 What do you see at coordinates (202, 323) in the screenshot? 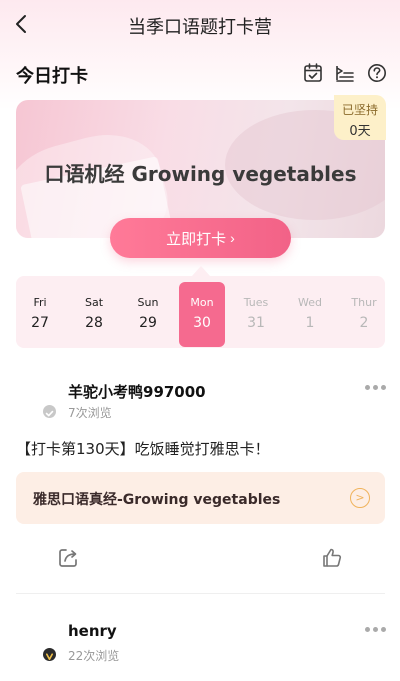
I see `day-date: 30` at bounding box center [202, 323].